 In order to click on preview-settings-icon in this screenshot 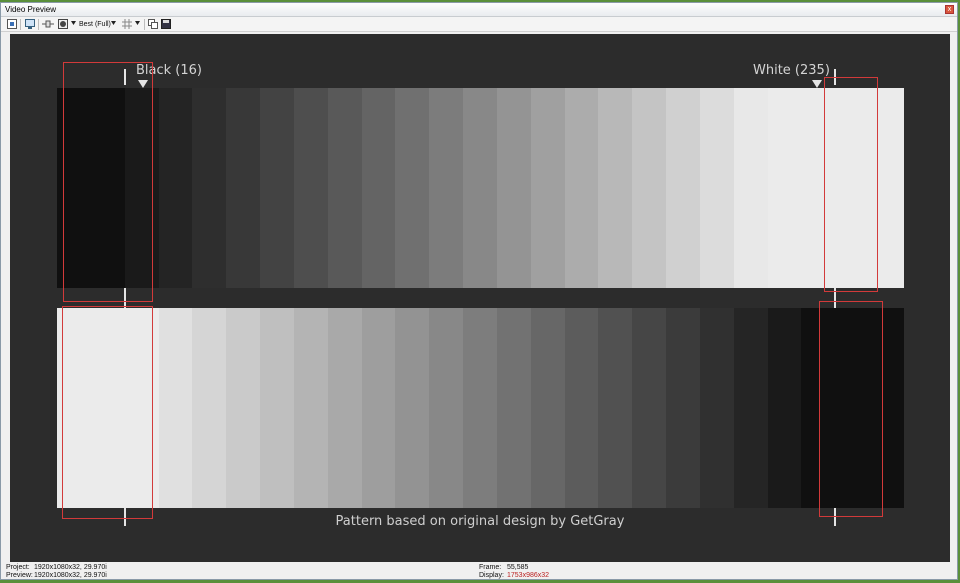, I will do `click(12, 24)`.